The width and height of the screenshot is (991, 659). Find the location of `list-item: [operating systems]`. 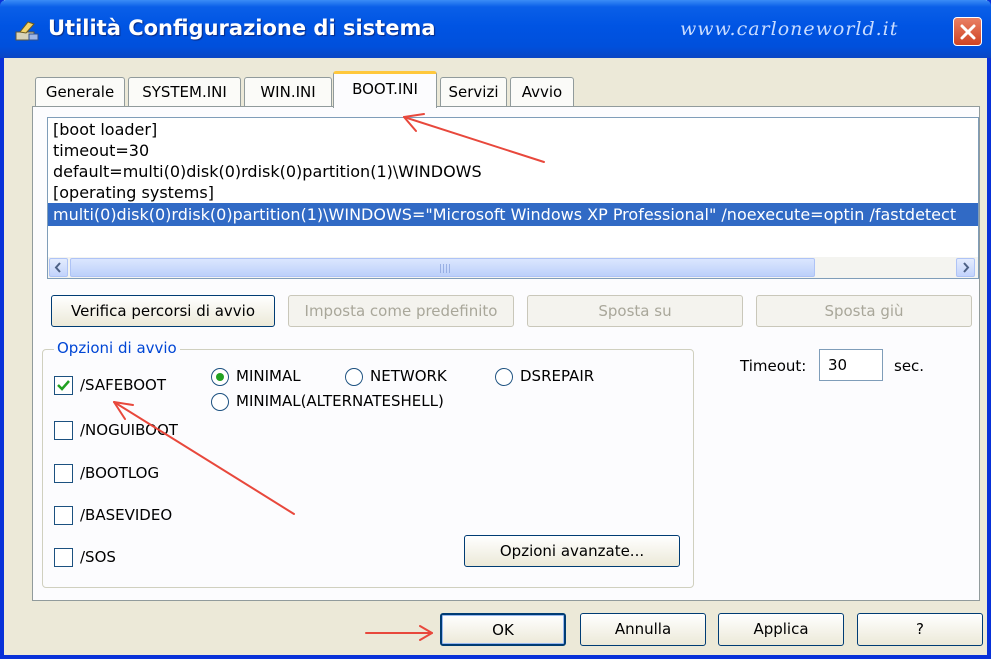

list-item: [operating systems] is located at coordinates (133, 192).